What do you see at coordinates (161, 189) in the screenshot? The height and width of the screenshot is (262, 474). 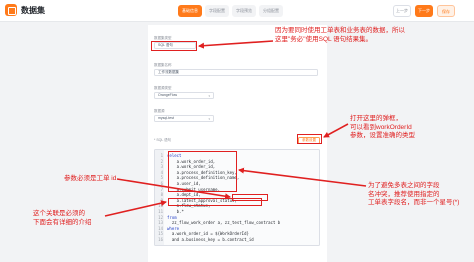 I see `line-number: 7` at bounding box center [161, 189].